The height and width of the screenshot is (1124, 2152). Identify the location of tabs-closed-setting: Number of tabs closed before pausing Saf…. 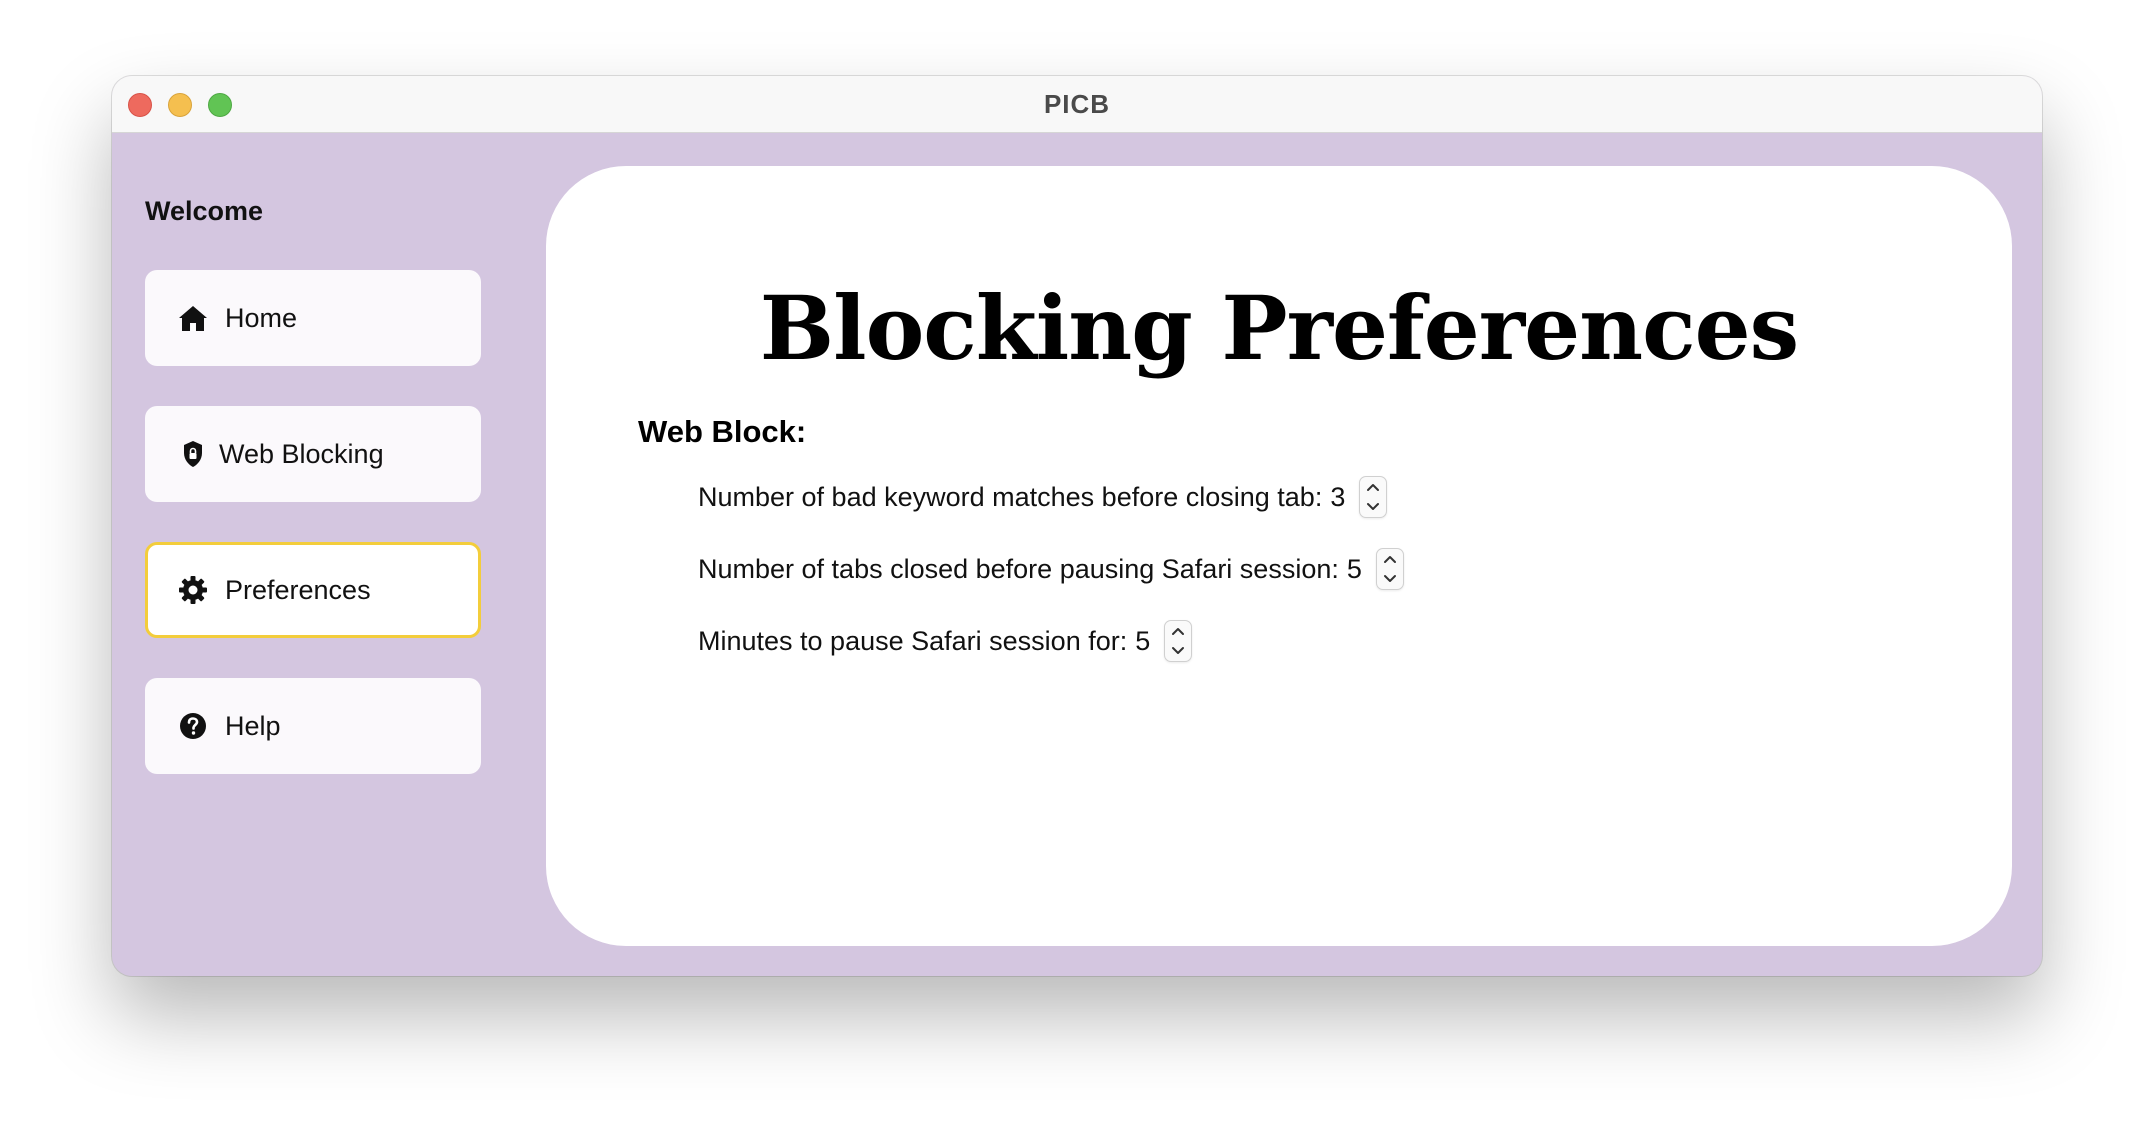
(1051, 569).